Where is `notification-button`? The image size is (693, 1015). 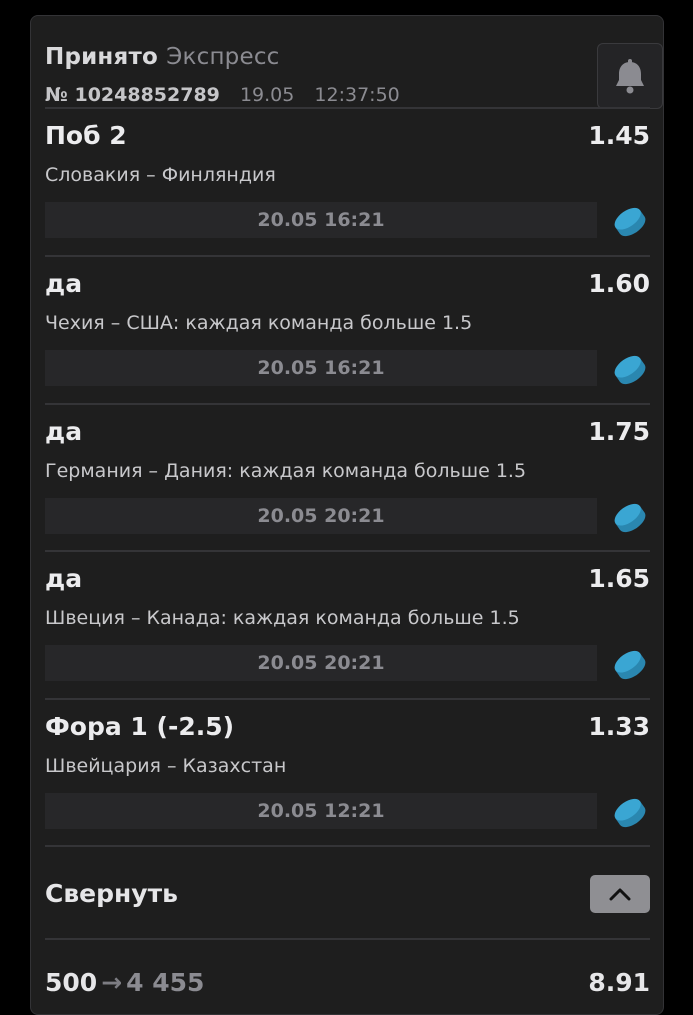 notification-button is located at coordinates (630, 76).